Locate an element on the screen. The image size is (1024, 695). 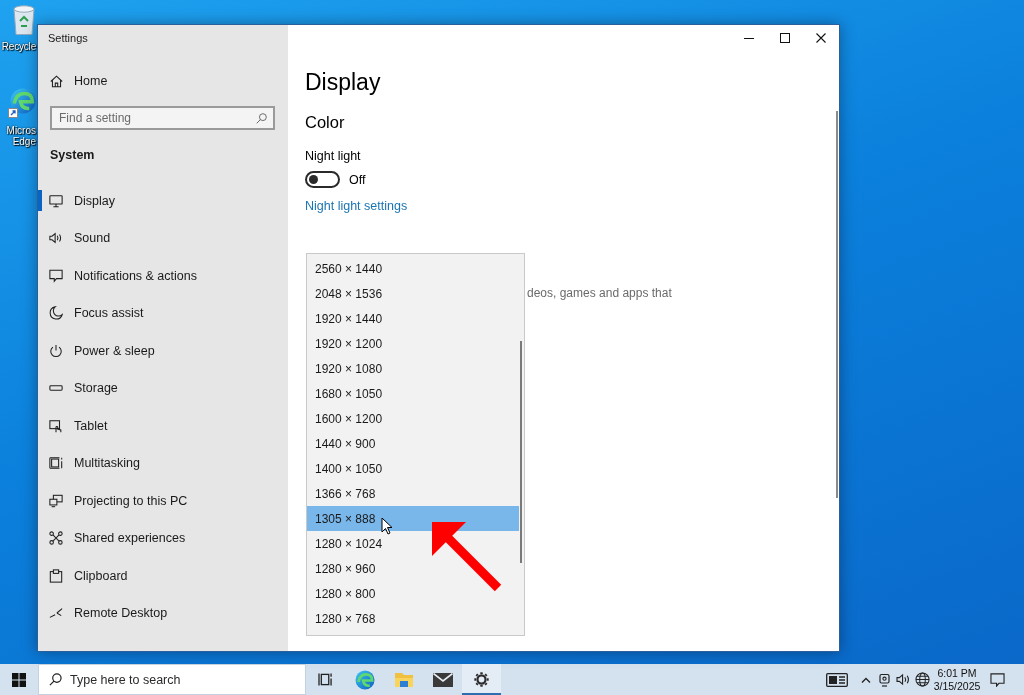
search-field: Find a setting is located at coordinates (162, 118).